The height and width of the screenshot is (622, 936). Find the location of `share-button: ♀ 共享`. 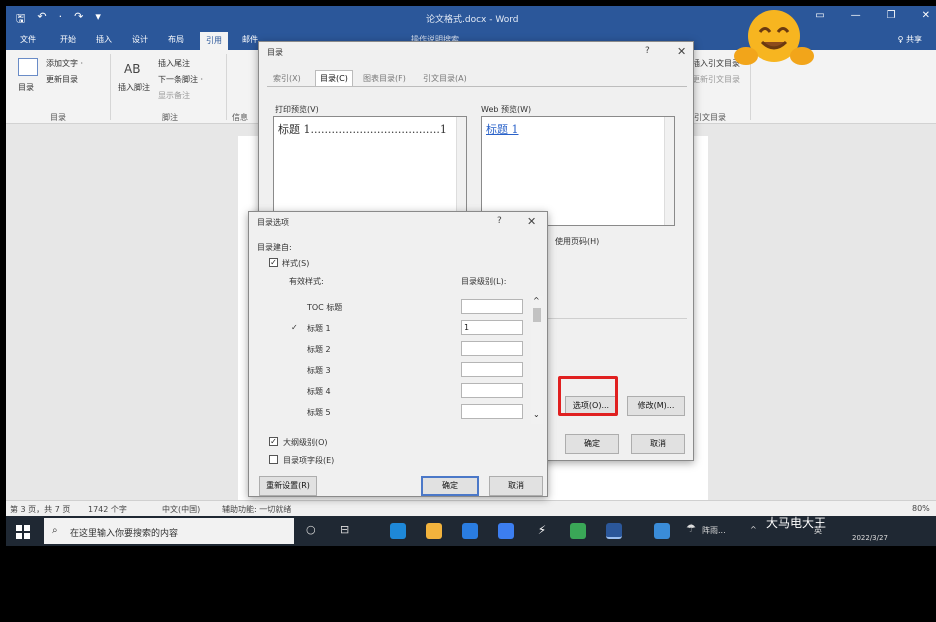

share-button: ♀ 共享 is located at coordinates (910, 39).